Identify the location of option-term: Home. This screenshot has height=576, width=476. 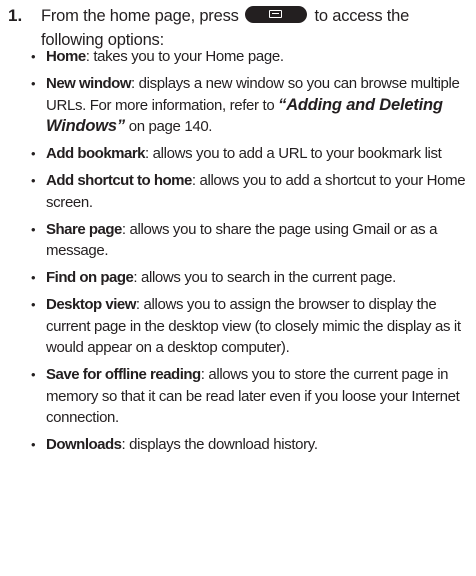
(66, 56).